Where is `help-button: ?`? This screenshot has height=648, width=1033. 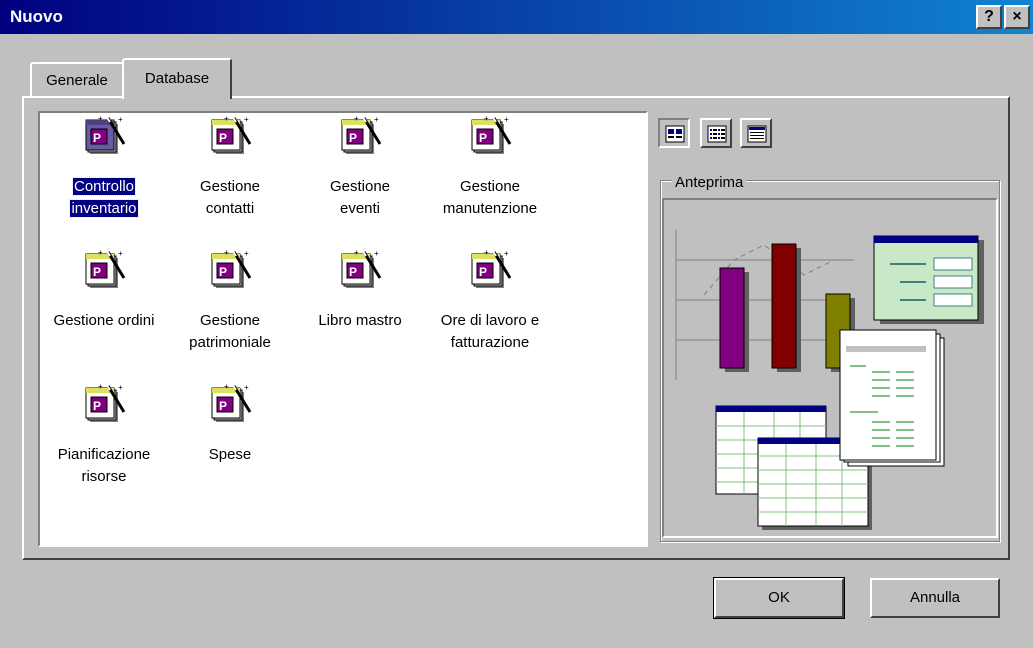 help-button: ? is located at coordinates (989, 17).